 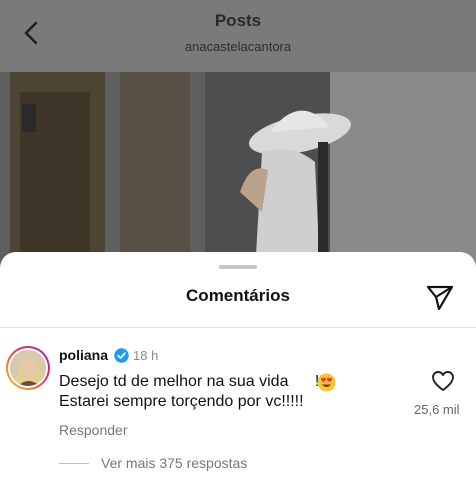 I want to click on account-username: anacastelacantora, so click(x=238, y=46).